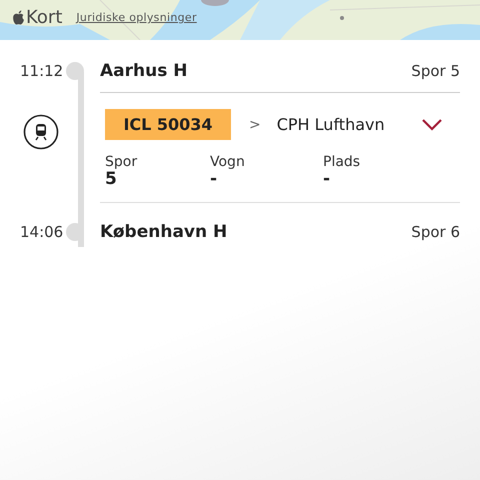  Describe the element at coordinates (75, 71) in the screenshot. I see `stop-dot` at that location.